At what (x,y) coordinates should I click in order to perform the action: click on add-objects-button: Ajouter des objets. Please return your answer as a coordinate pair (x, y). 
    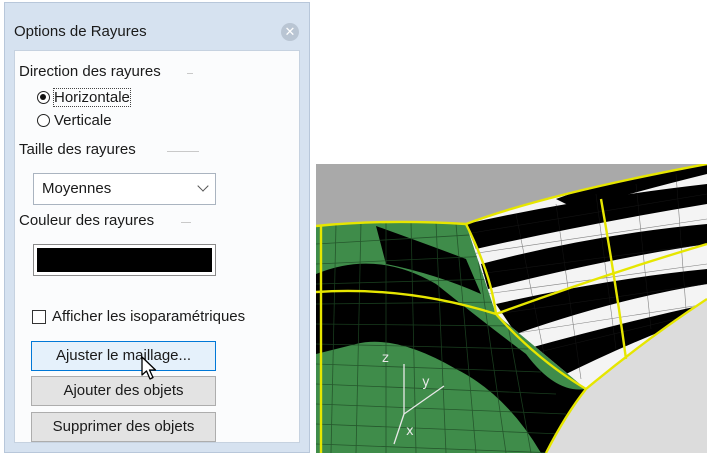
    Looking at the image, I should click on (123, 391).